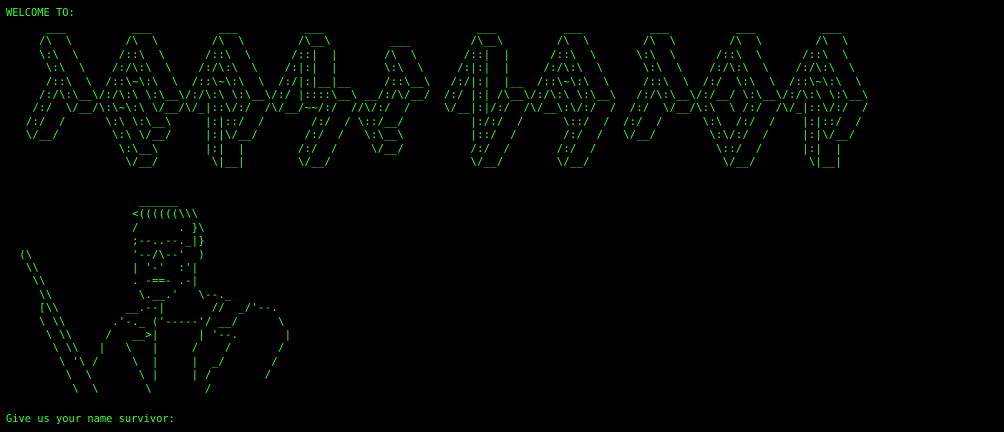 The height and width of the screenshot is (432, 1004). I want to click on text-cursor, so click(180, 420).